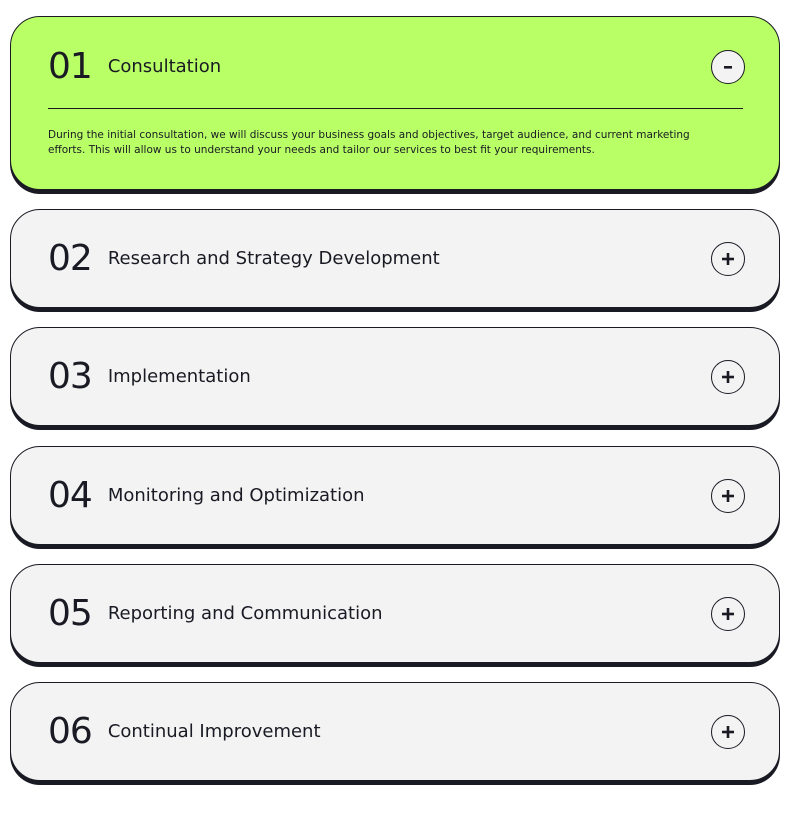  I want to click on accordion-header: 05 Reporting and Communication, so click(396, 613).